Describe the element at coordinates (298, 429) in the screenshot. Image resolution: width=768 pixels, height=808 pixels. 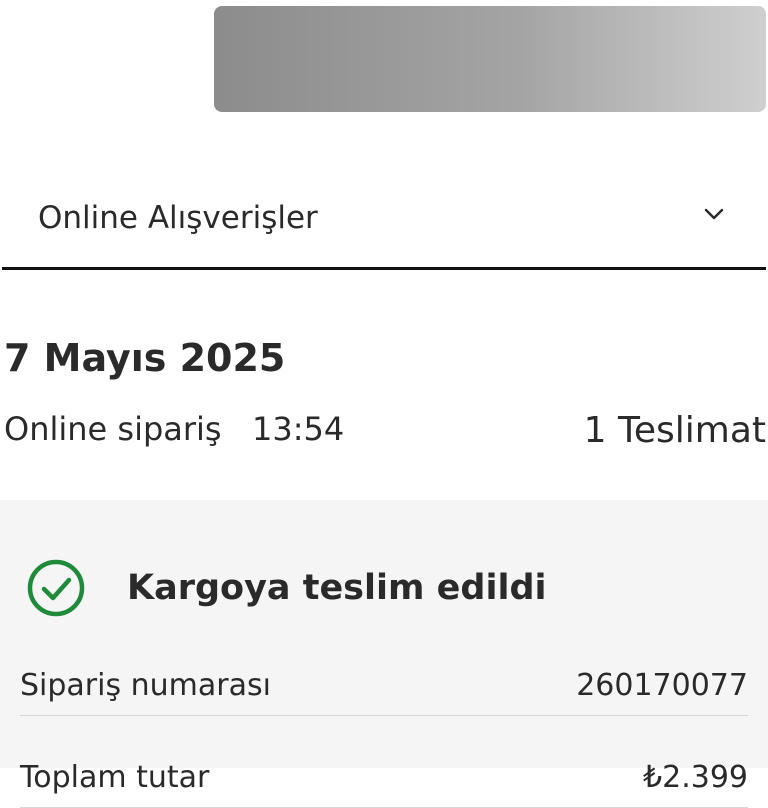
I see `order-time: 13:54` at that location.